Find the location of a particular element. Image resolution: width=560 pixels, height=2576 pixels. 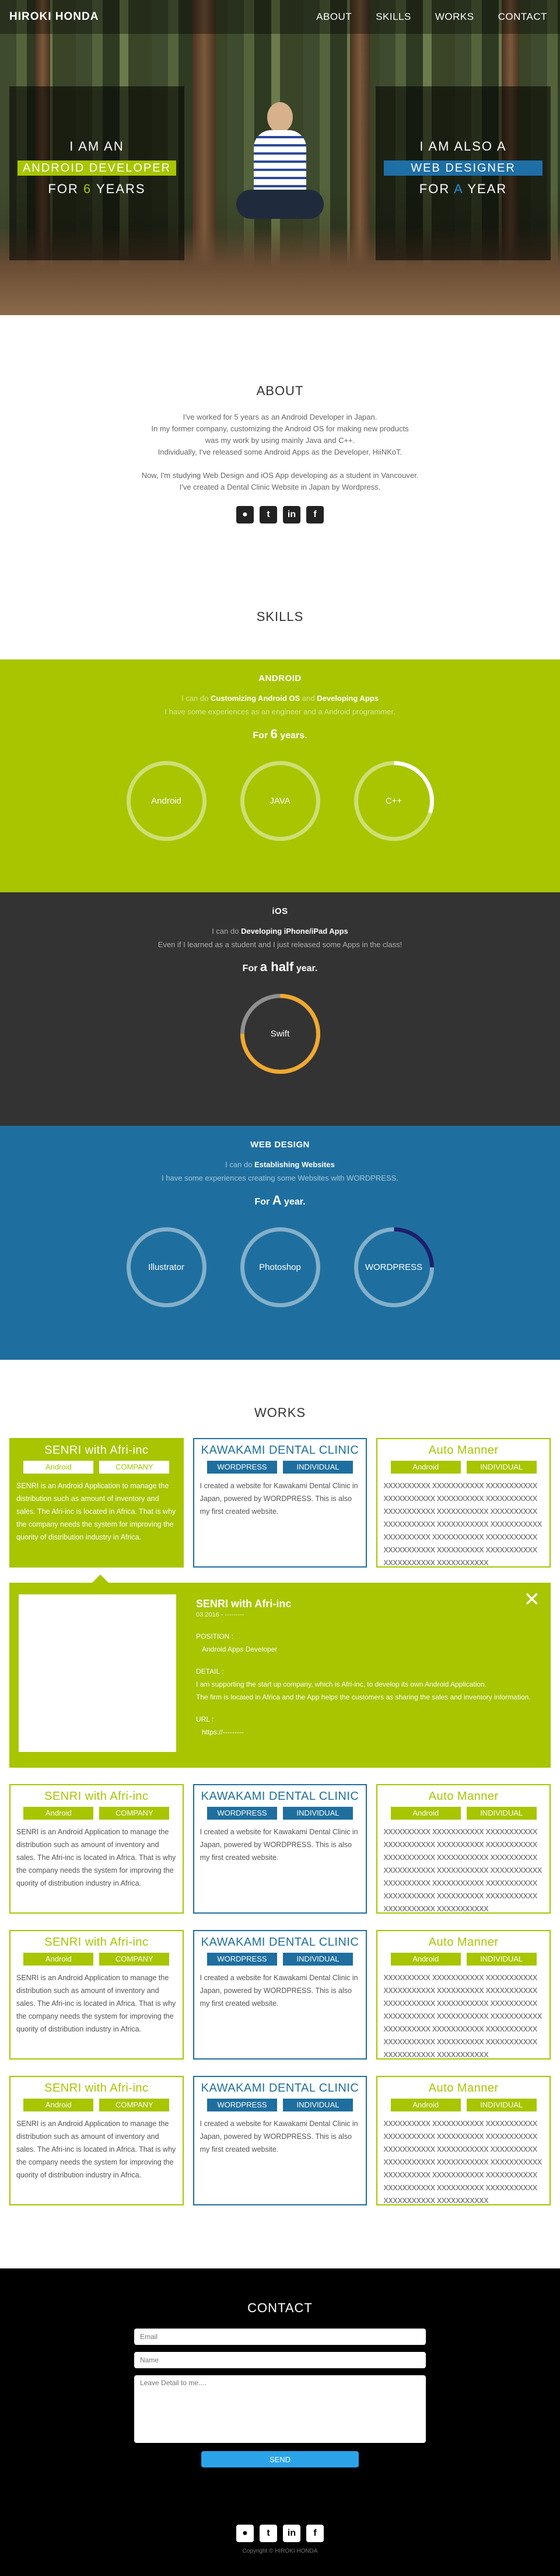

hero-tag-web: WEB DESIGNER is located at coordinates (463, 168).